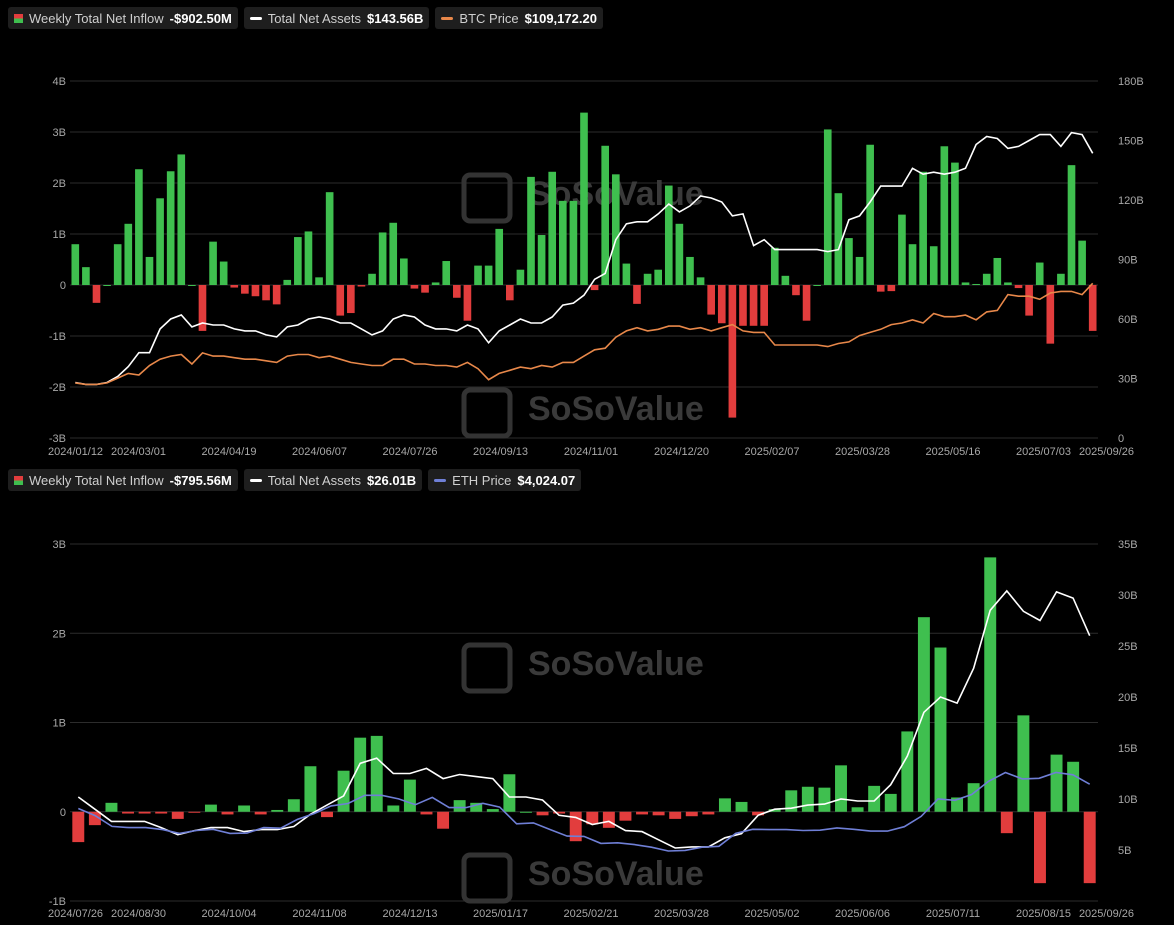  Describe the element at coordinates (952, 452) in the screenshot. I see `x-tick-label: 2025/05/16` at that location.